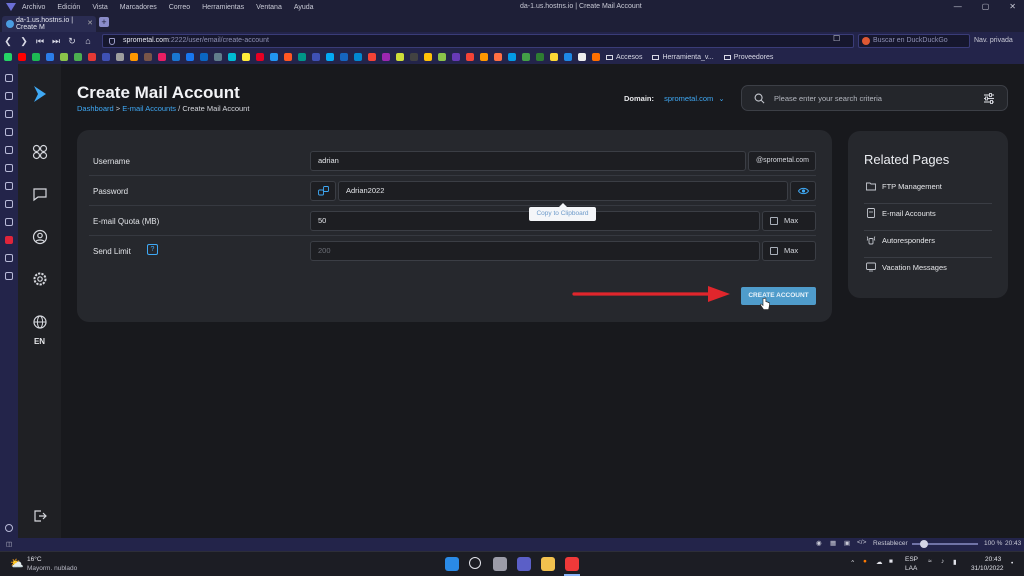 The image size is (1024, 576). I want to click on vivaldi-logo-icon, so click(11, 7).